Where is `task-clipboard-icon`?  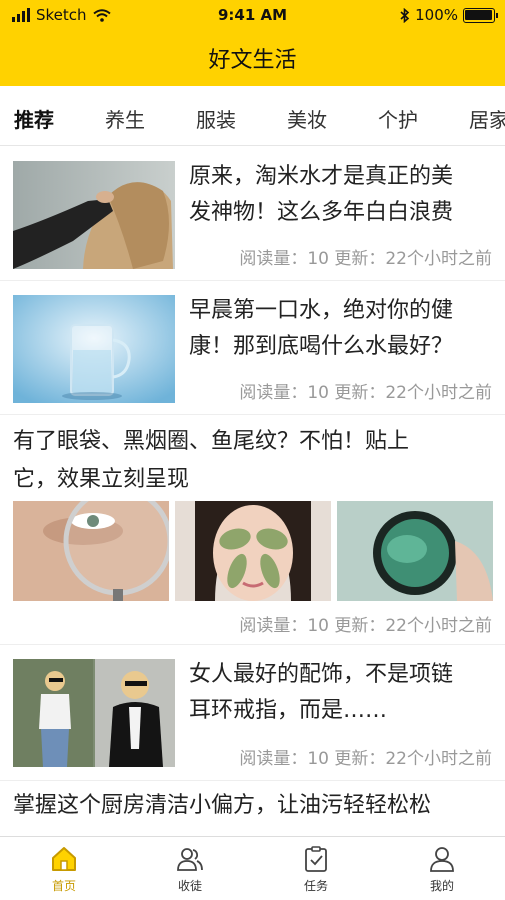 task-clipboard-icon is located at coordinates (316, 859).